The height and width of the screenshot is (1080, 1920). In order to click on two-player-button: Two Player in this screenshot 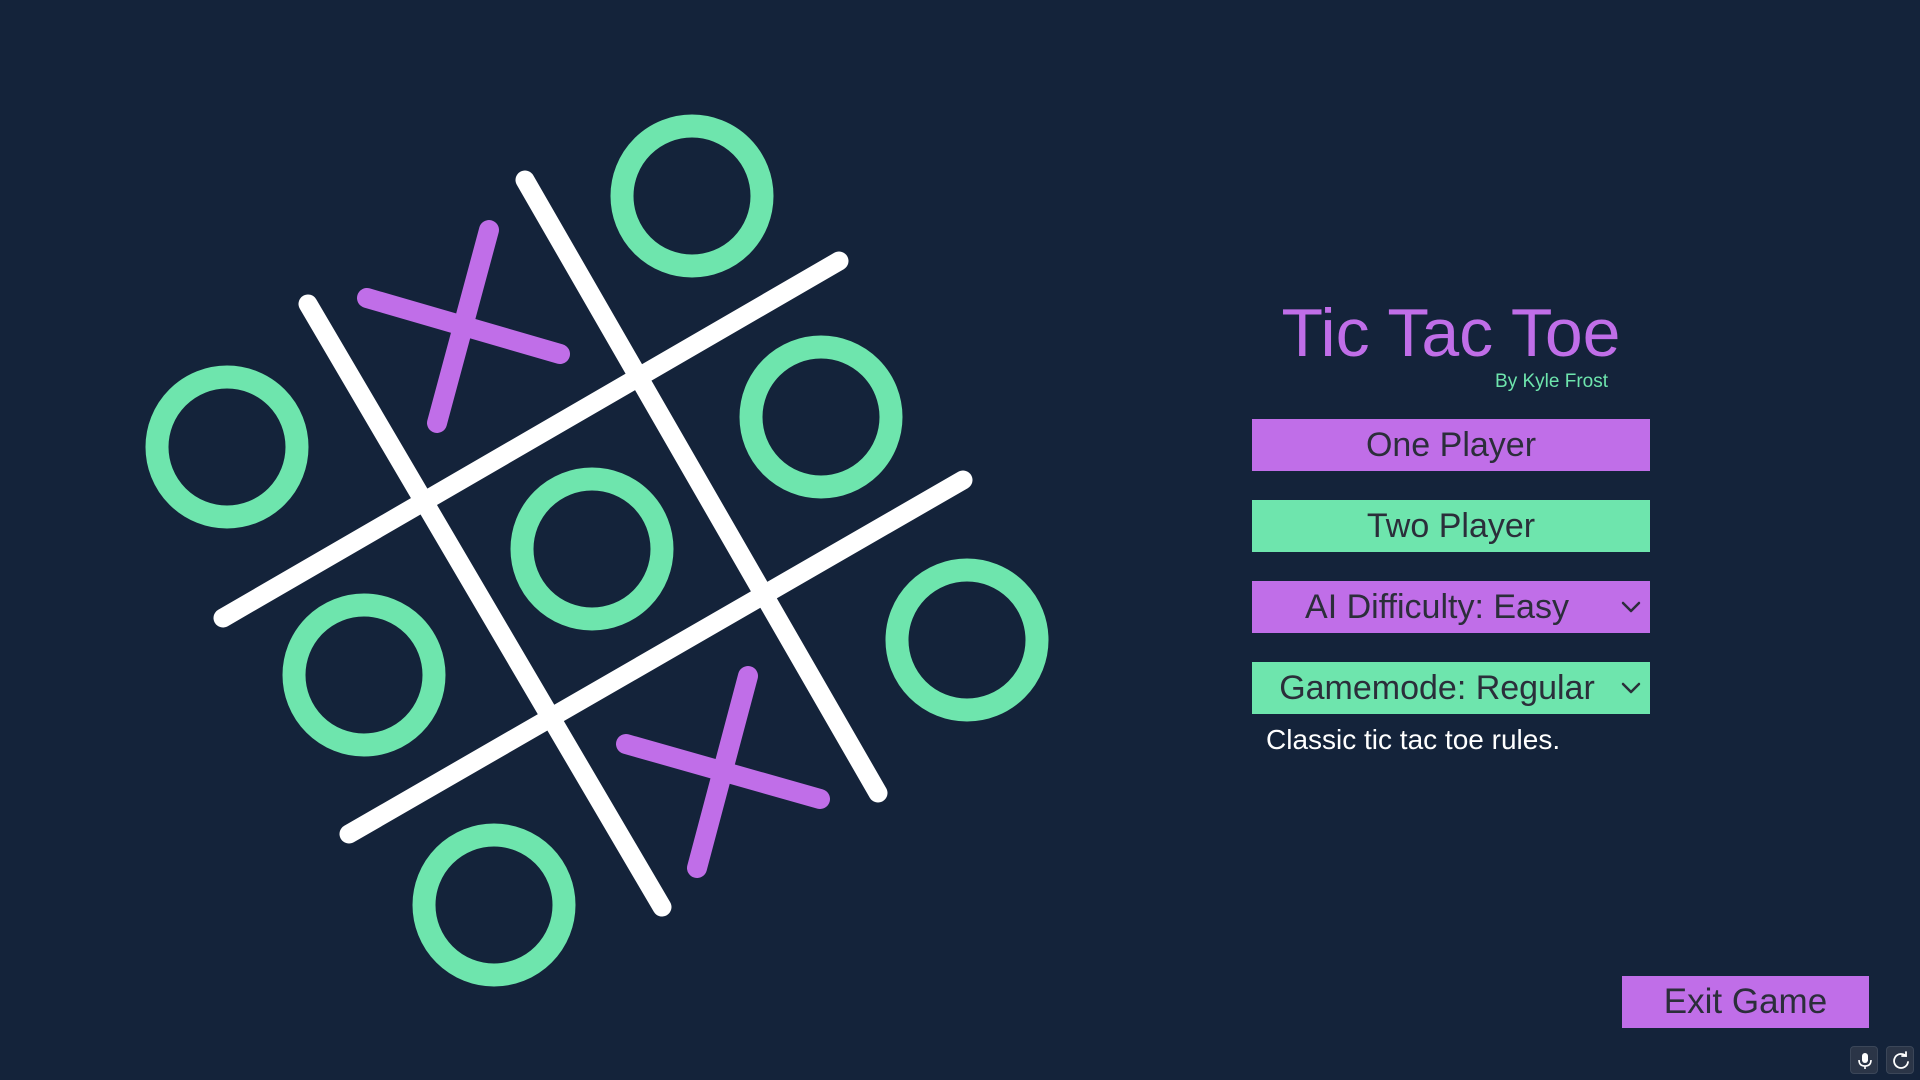, I will do `click(1451, 526)`.